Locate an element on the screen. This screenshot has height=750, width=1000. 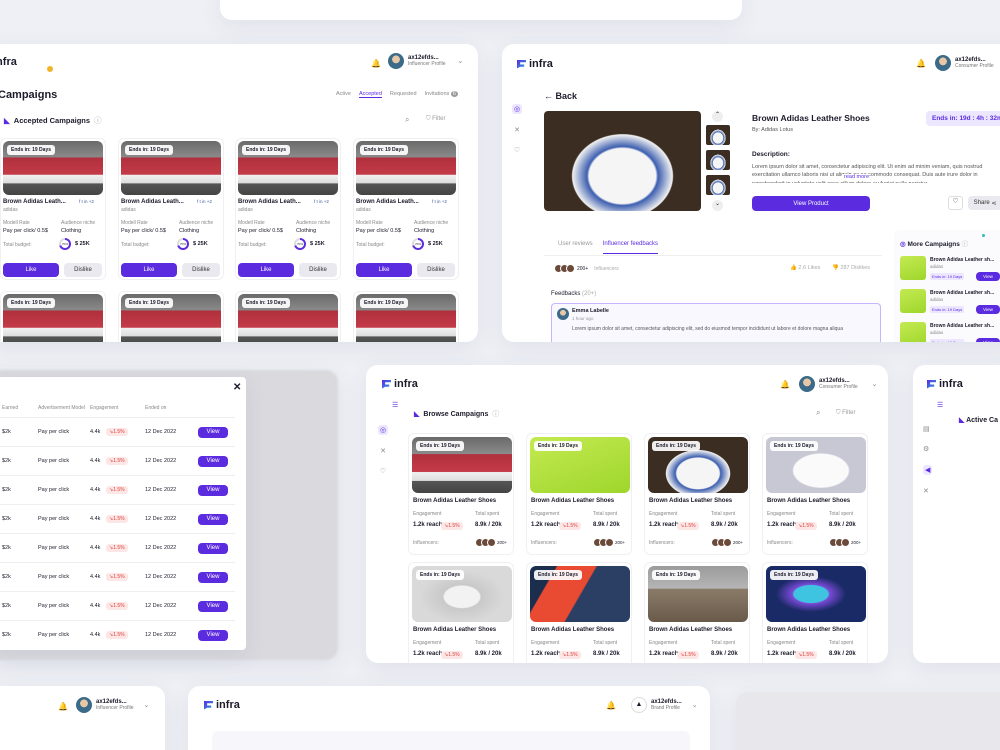
campaign-brand: adidas is located at coordinates (10, 210).